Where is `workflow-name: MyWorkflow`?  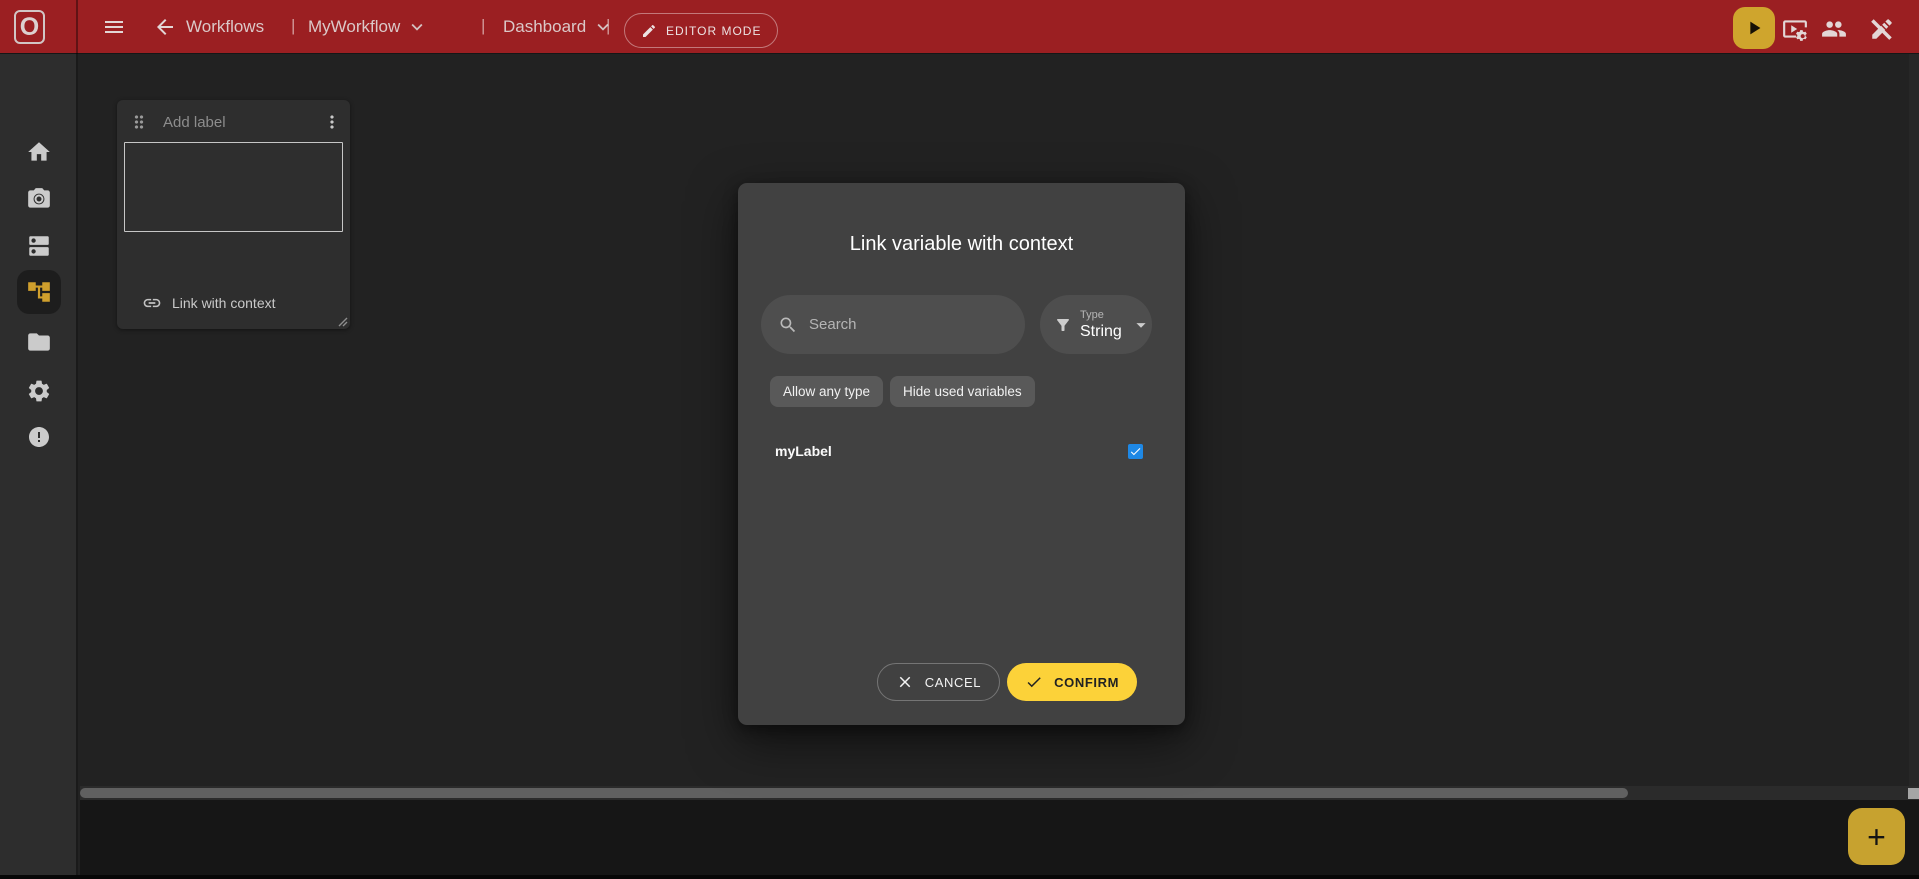 workflow-name: MyWorkflow is located at coordinates (354, 26).